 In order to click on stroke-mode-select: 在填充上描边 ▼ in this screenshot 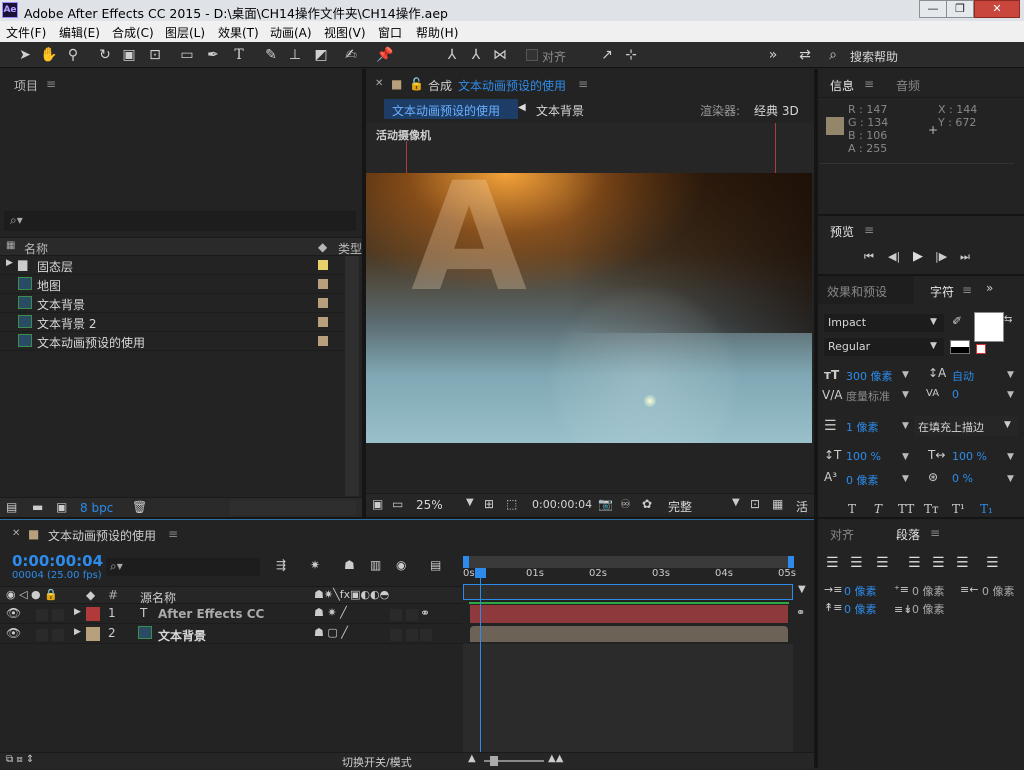, I will do `click(966, 426)`.